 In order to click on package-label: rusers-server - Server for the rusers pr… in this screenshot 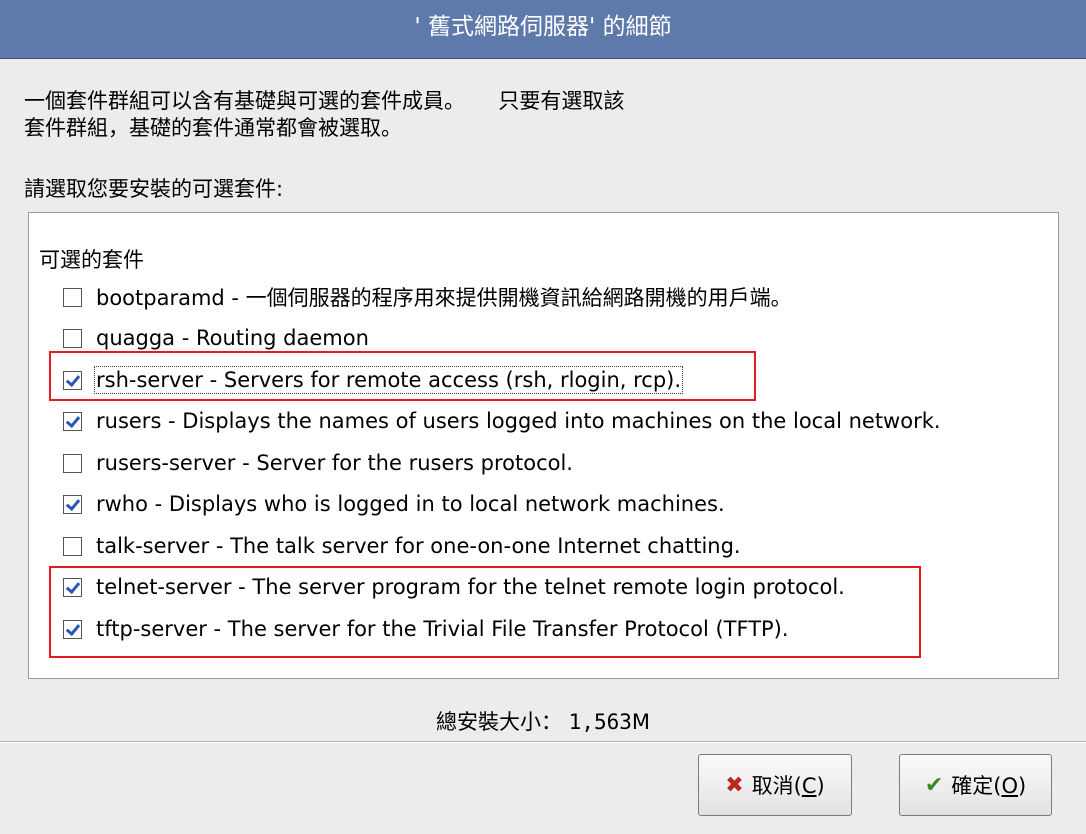, I will do `click(334, 463)`.